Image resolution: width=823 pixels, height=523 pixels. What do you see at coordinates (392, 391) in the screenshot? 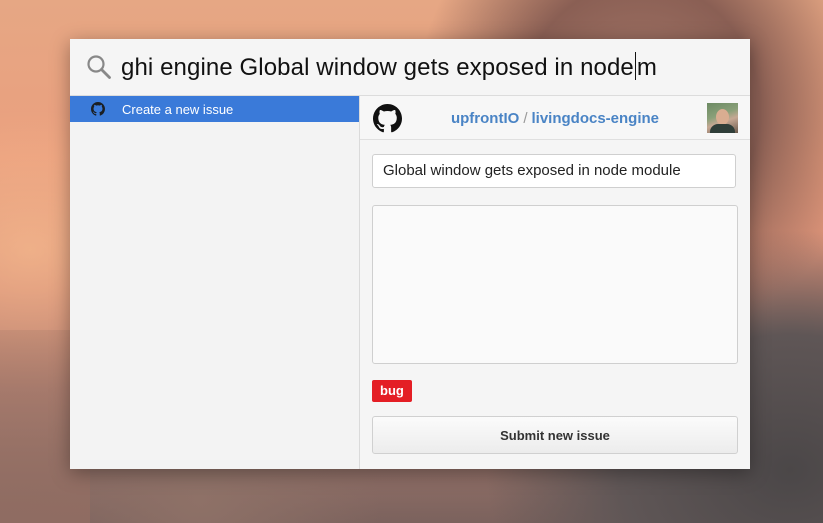
I see `label-badge-bug: bug` at bounding box center [392, 391].